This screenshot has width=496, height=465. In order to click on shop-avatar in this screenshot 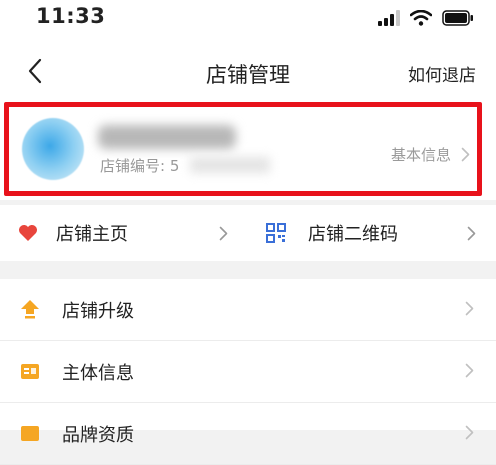, I will do `click(53, 149)`.